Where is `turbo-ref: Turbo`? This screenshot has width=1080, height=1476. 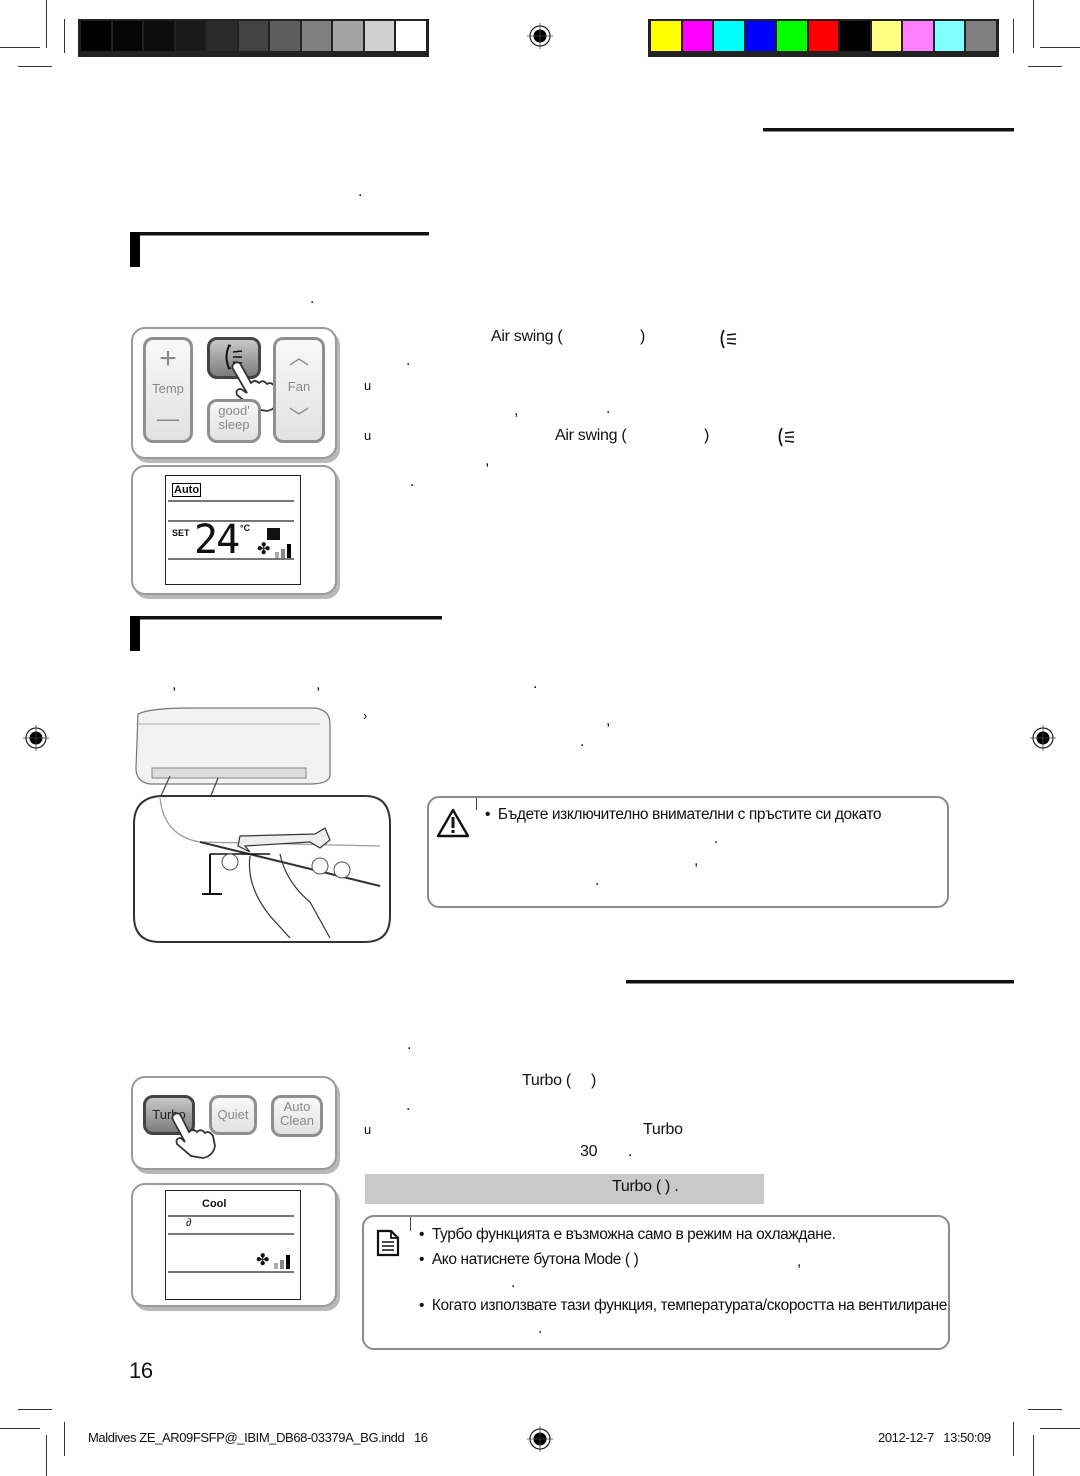 turbo-ref: Turbo is located at coordinates (663, 1129).